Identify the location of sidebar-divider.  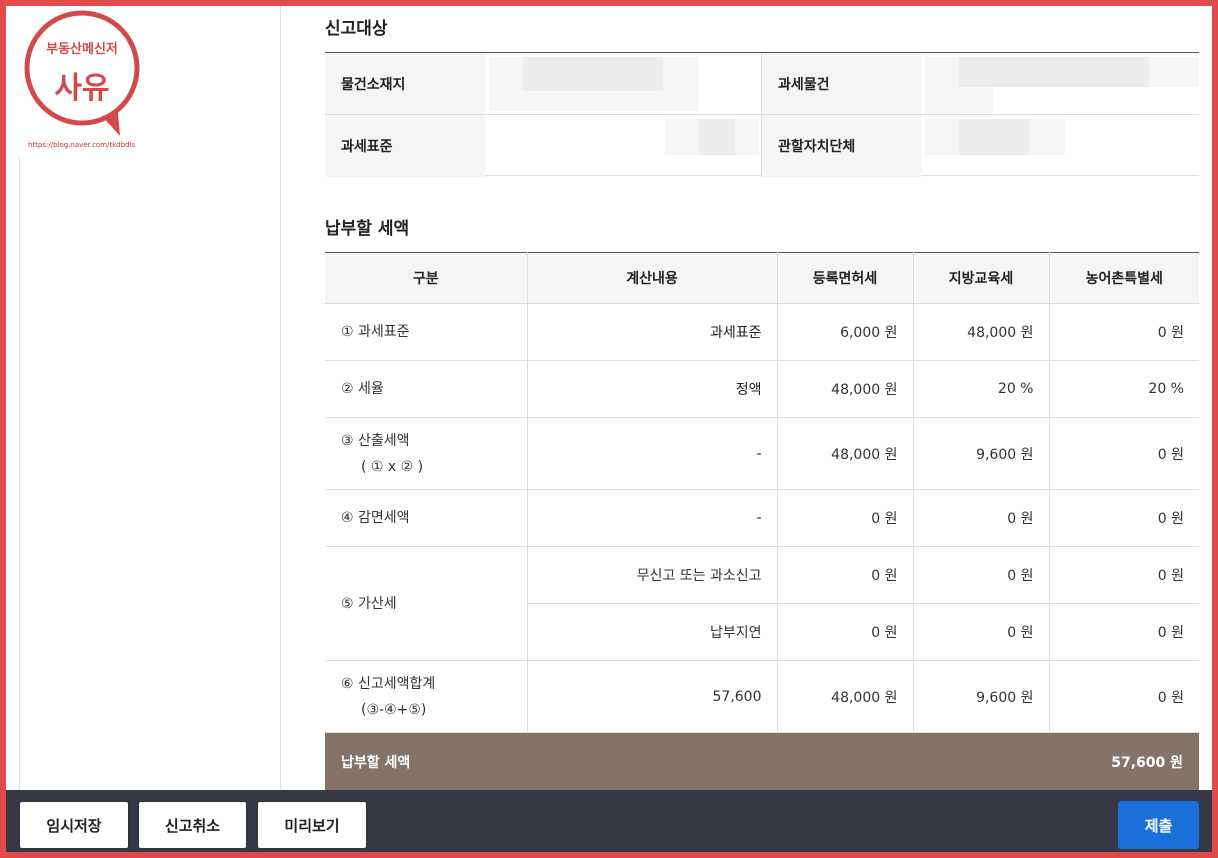
(19, 473).